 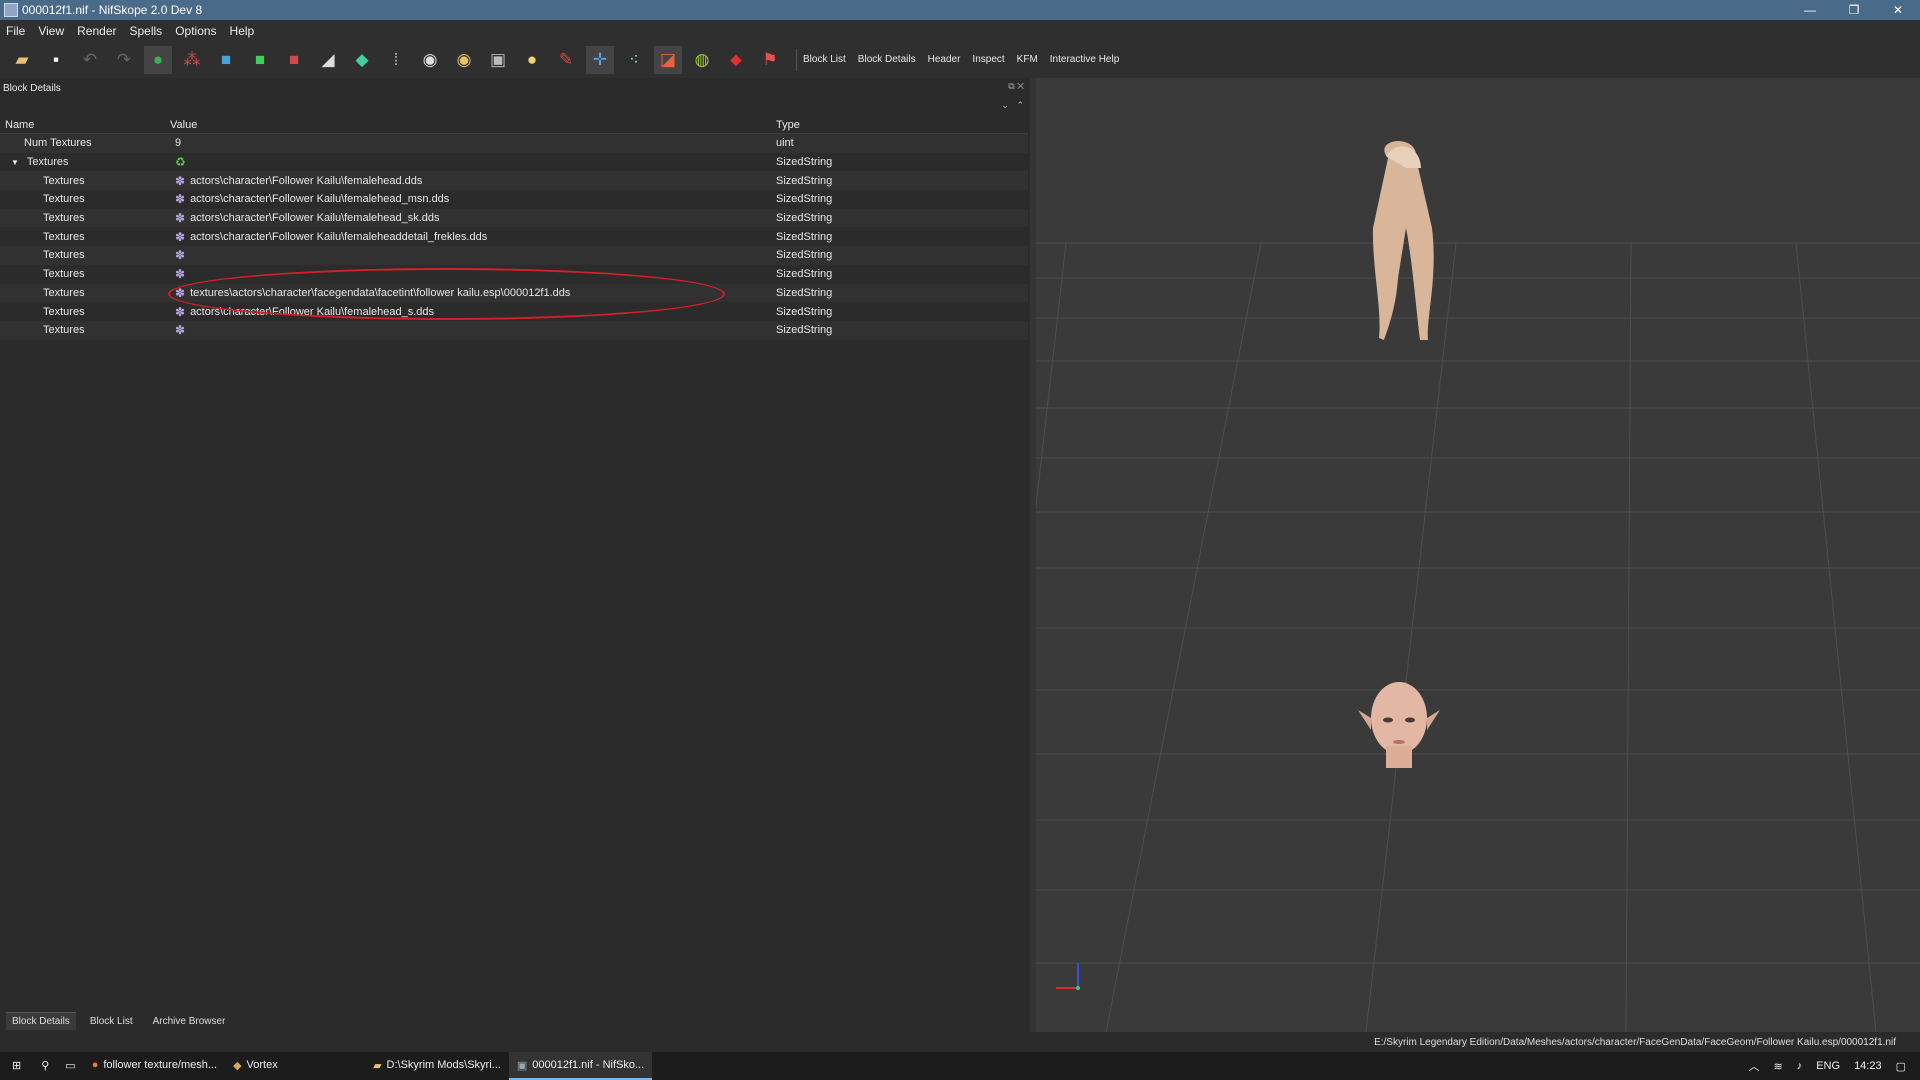 I want to click on system-tray: ︿ ≋ ♪ ENG 14:23 ▢, so click(x=1834, y=1066).